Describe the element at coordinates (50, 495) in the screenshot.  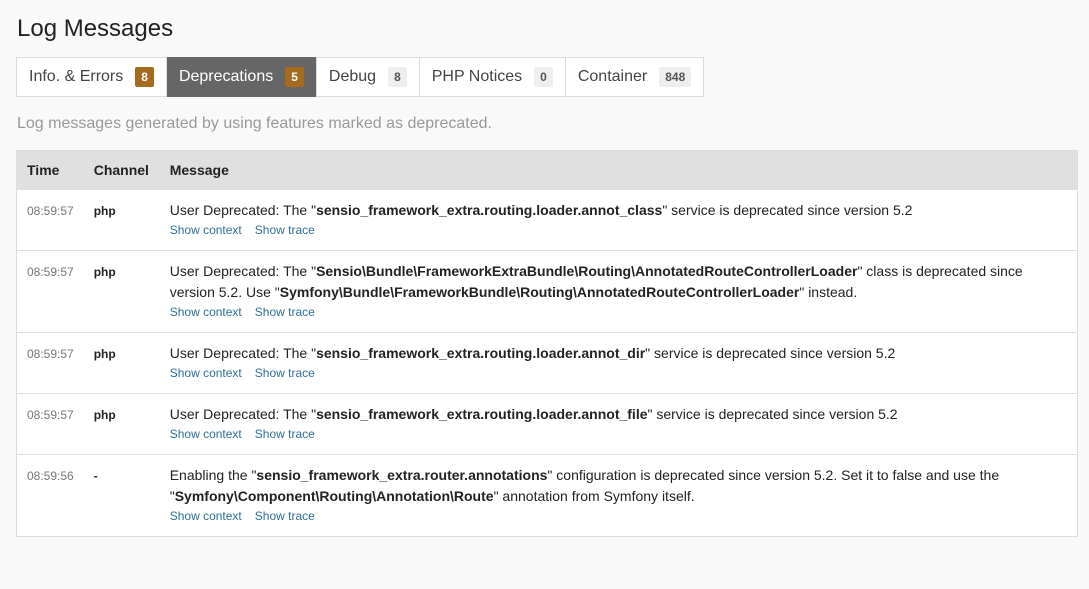
I see `time-cell: 08:59:56` at that location.